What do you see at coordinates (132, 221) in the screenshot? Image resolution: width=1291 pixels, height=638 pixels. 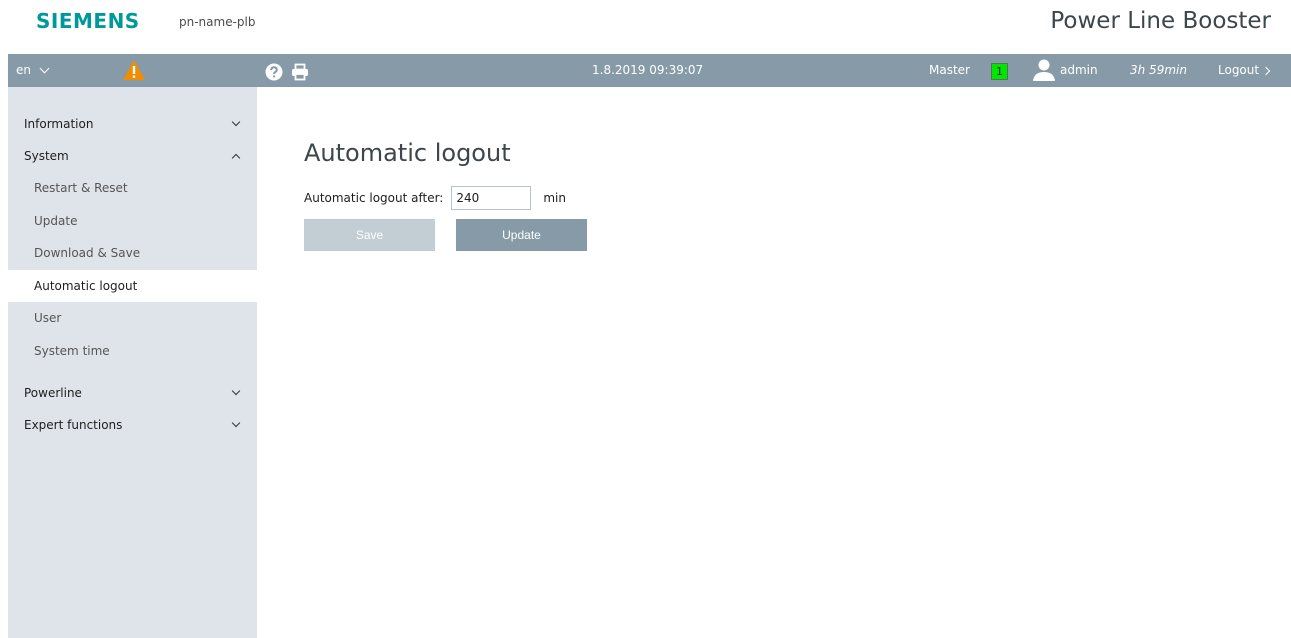 I see `sidebar-item-update: Update` at bounding box center [132, 221].